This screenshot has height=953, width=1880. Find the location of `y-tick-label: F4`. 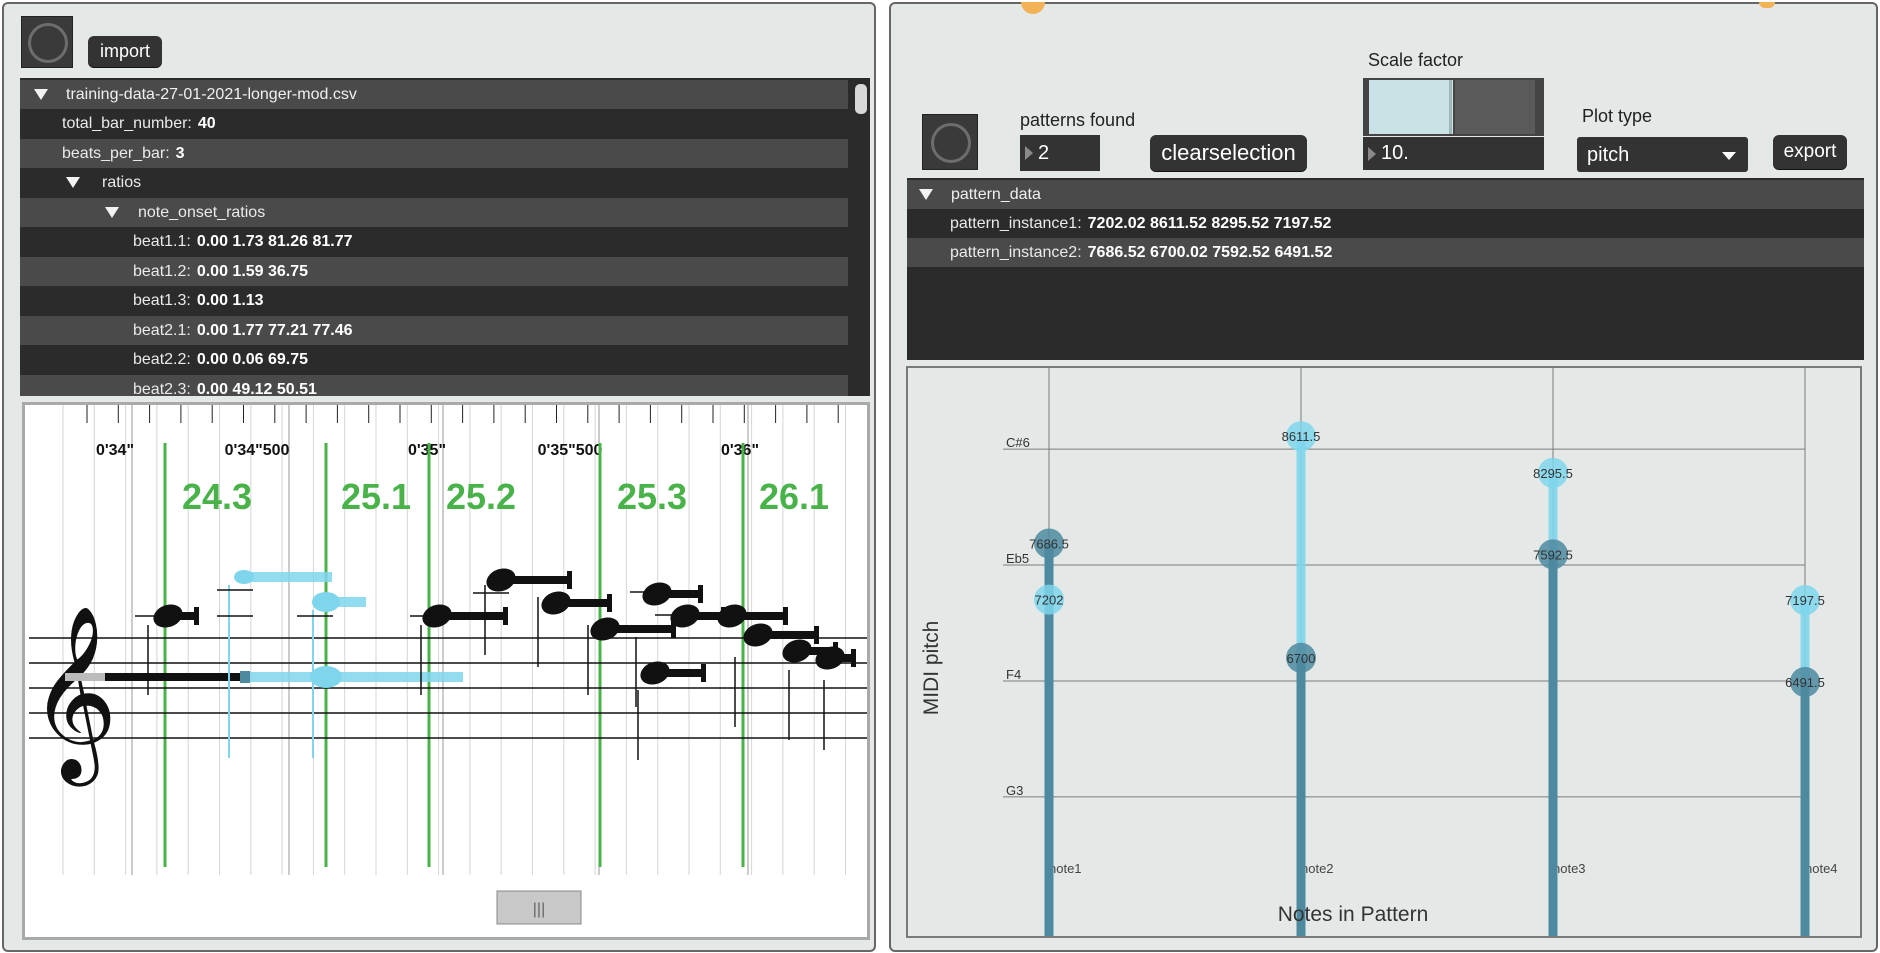

y-tick-label: F4 is located at coordinates (1013, 674).